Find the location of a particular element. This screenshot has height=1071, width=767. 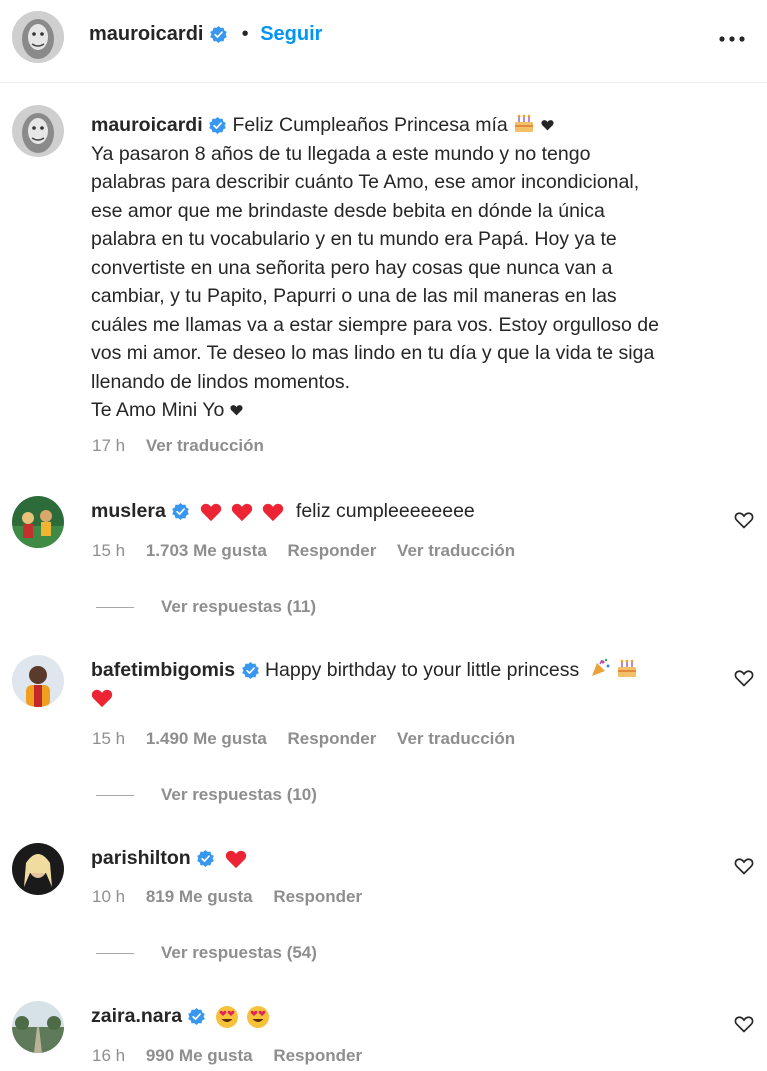

caption-translate-link: Ver traducción is located at coordinates (205, 445).